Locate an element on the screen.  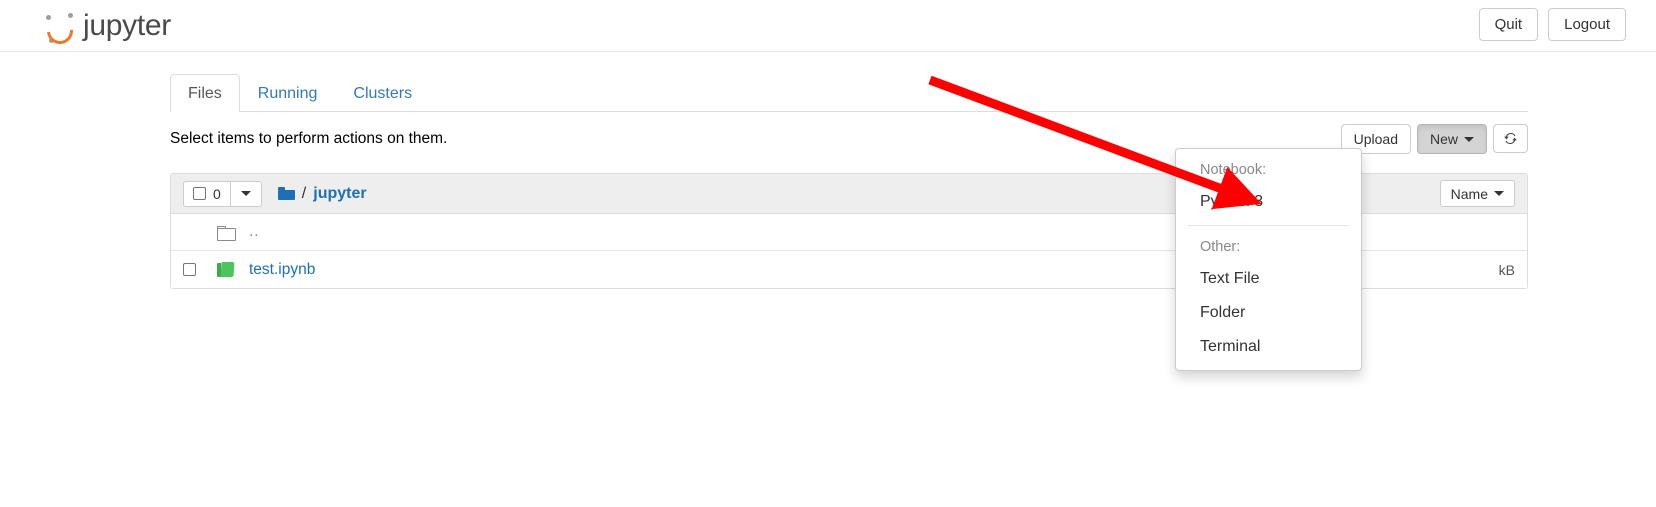
menu-section-other-header: Other: is located at coordinates (1220, 247).